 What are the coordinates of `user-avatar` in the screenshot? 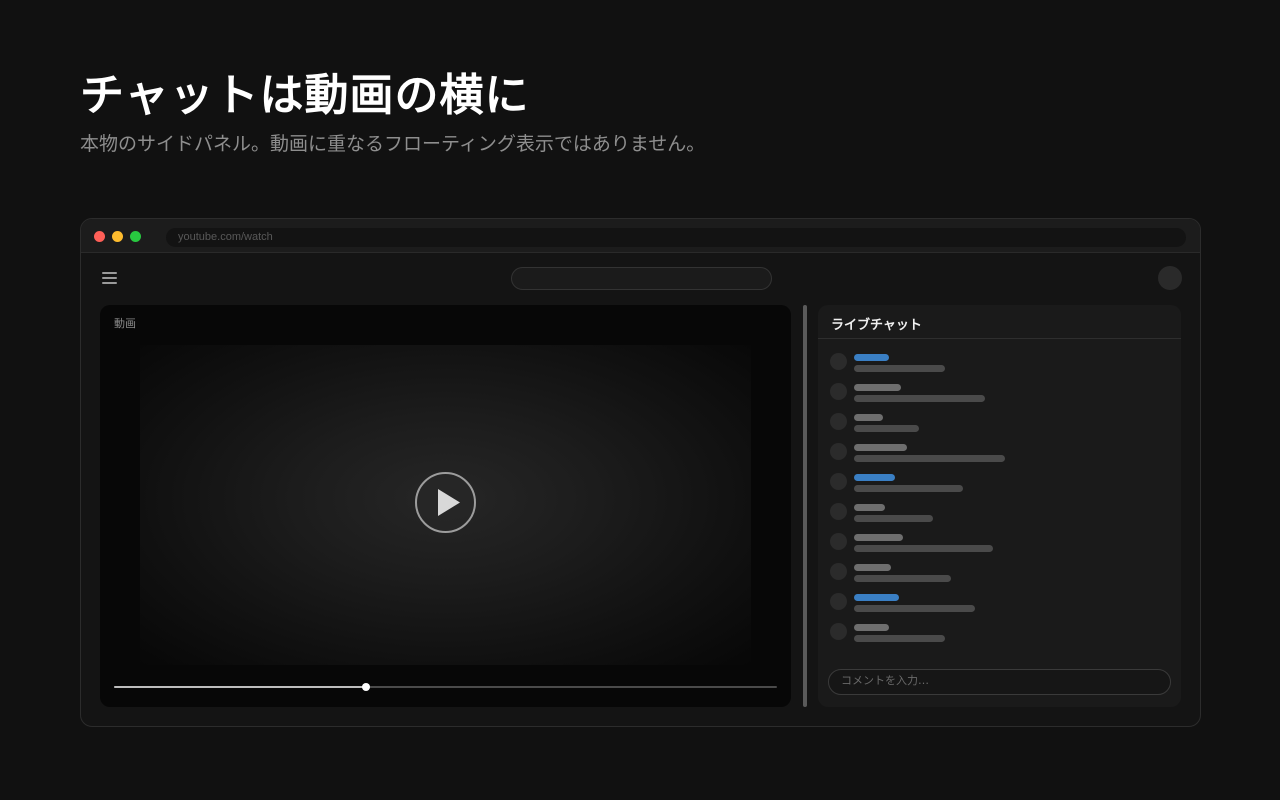 It's located at (1170, 278).